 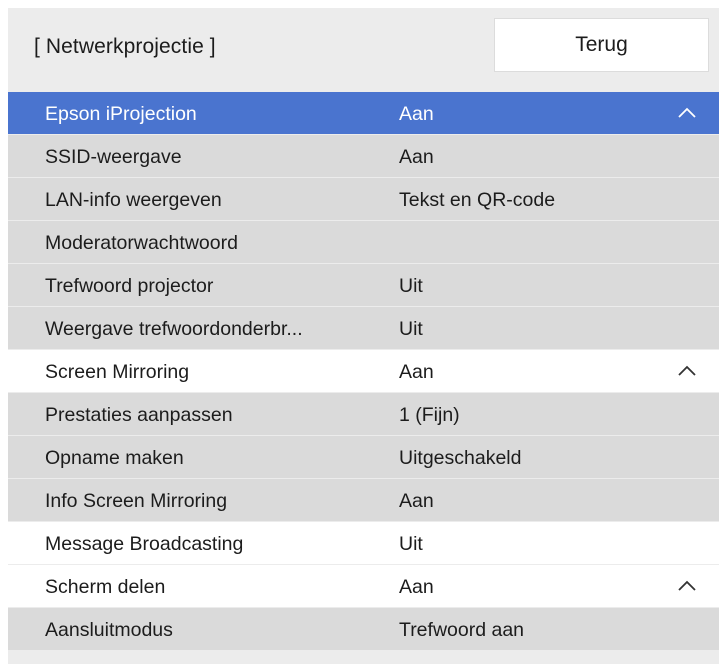 I want to click on menu-row-label: Opname maken, so click(x=114, y=458).